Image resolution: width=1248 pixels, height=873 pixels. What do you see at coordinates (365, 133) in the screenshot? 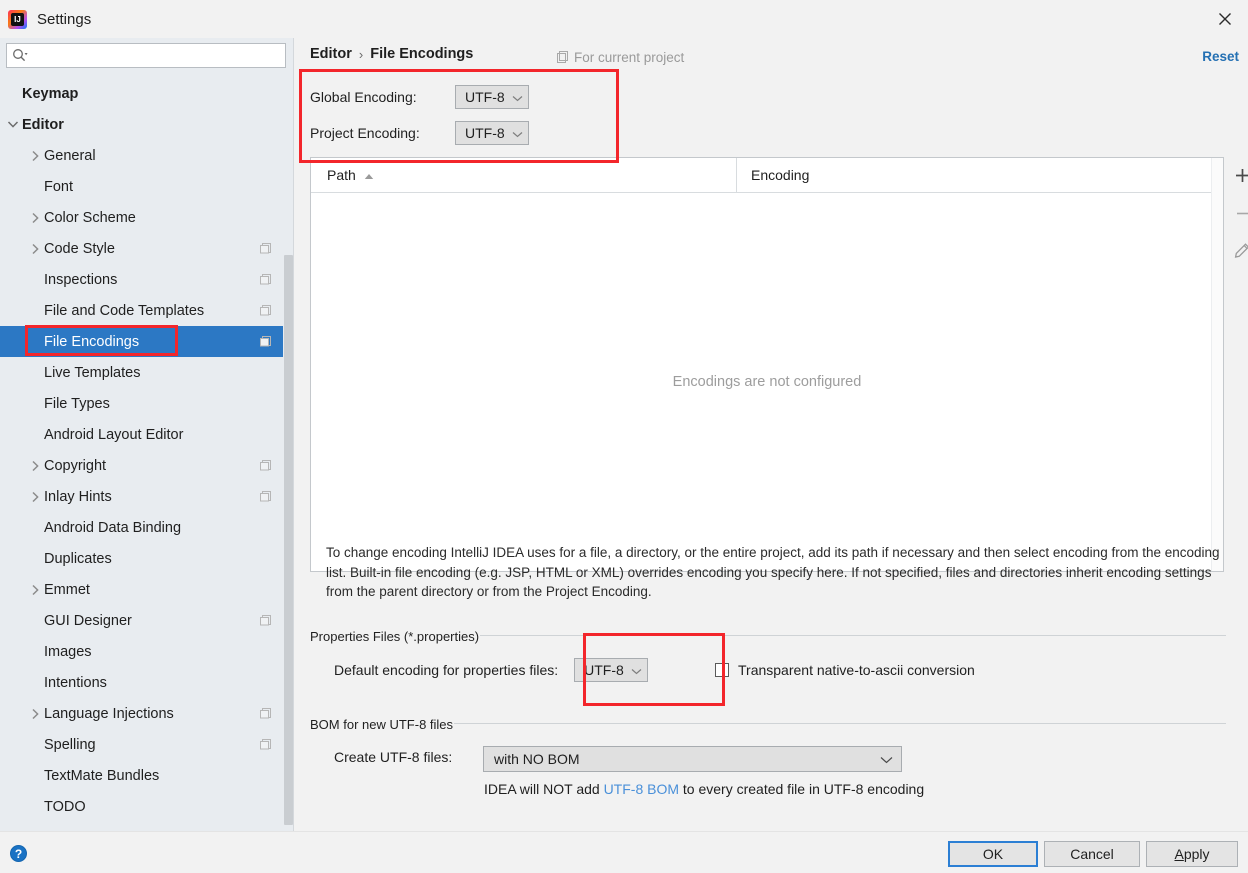
I see `project-encoding-label: Project Encoding:` at bounding box center [365, 133].